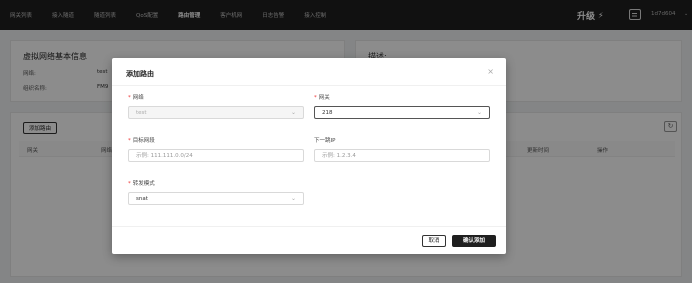  Describe the element at coordinates (141, 184) in the screenshot. I see `forward-mode-label: * 转发模式` at that location.